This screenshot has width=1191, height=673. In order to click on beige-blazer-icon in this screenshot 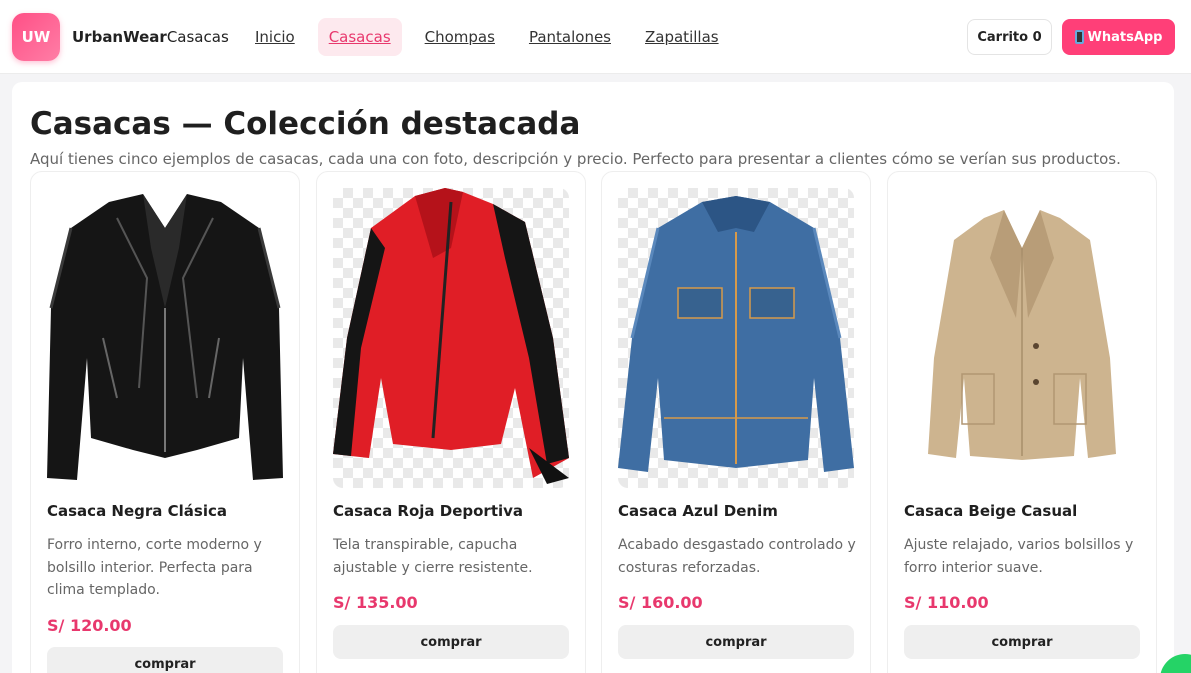, I will do `click(1022, 335)`.